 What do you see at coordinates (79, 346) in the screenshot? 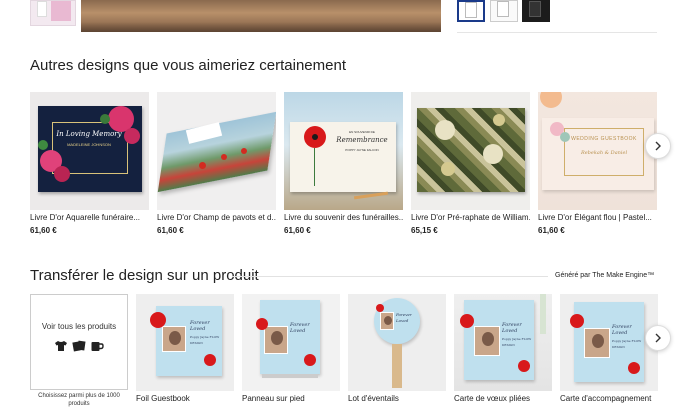
I see `cards-icon` at bounding box center [79, 346].